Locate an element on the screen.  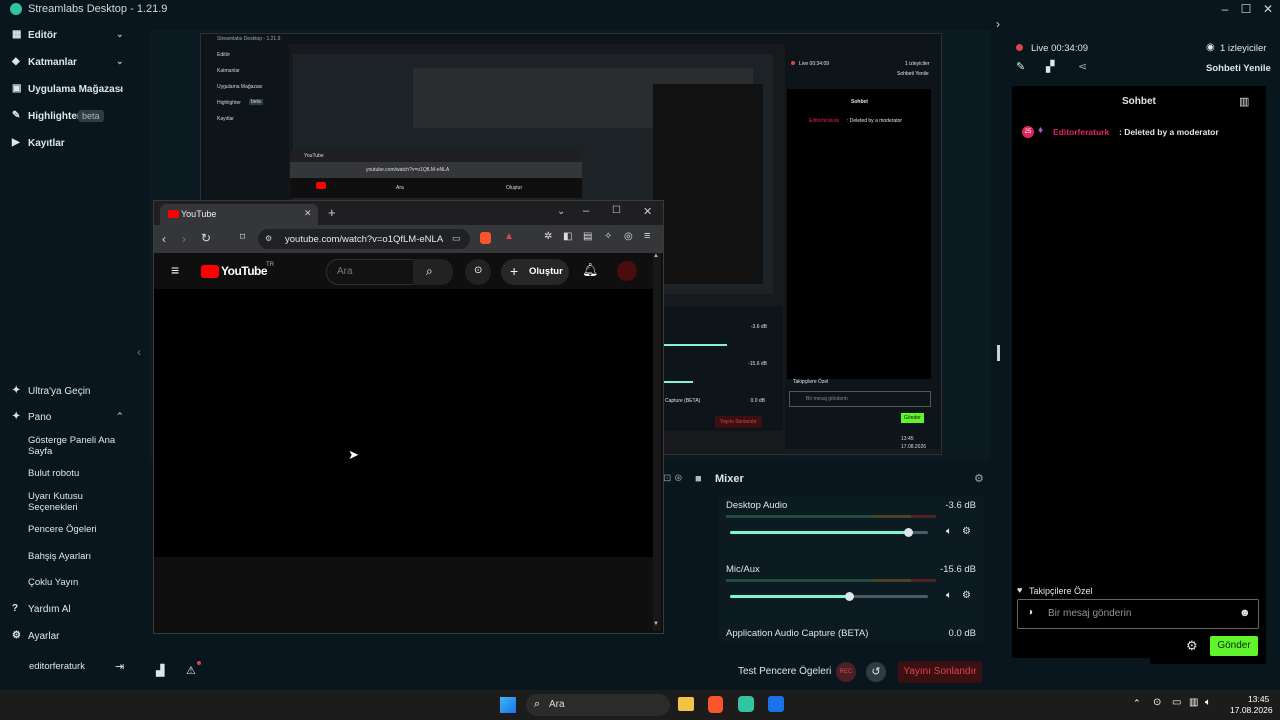
pano-item-alertbox: Uyarı Kutusu Seçenekleri is located at coordinates (78, 502).